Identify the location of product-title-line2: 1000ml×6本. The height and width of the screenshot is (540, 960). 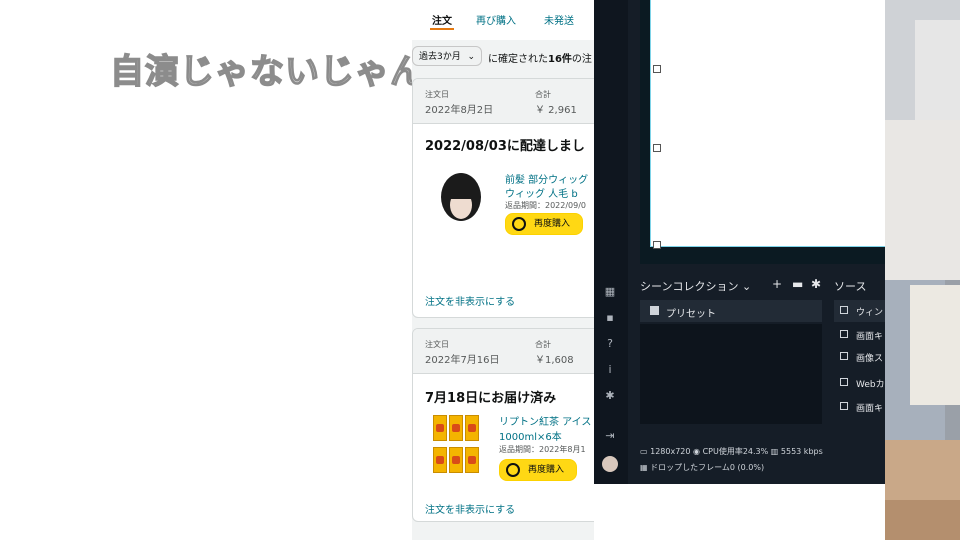
(530, 435).